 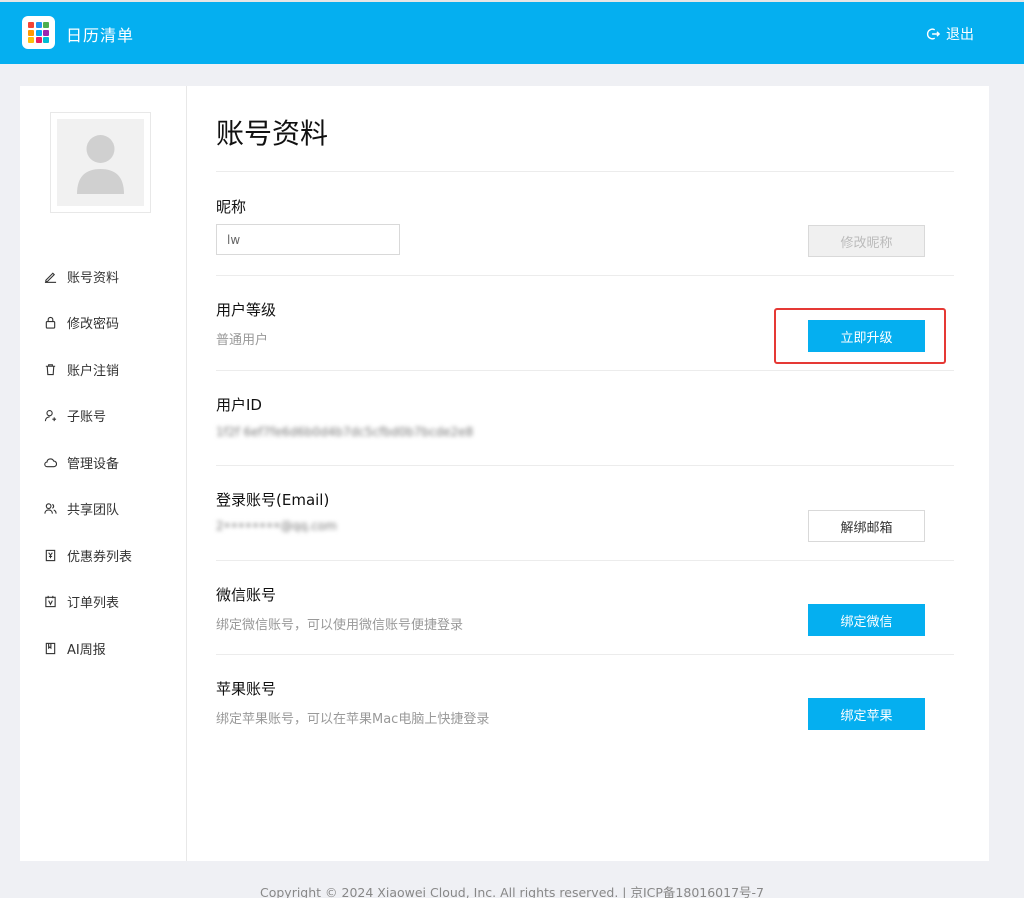 What do you see at coordinates (50, 508) in the screenshot?
I see `team-icon` at bounding box center [50, 508].